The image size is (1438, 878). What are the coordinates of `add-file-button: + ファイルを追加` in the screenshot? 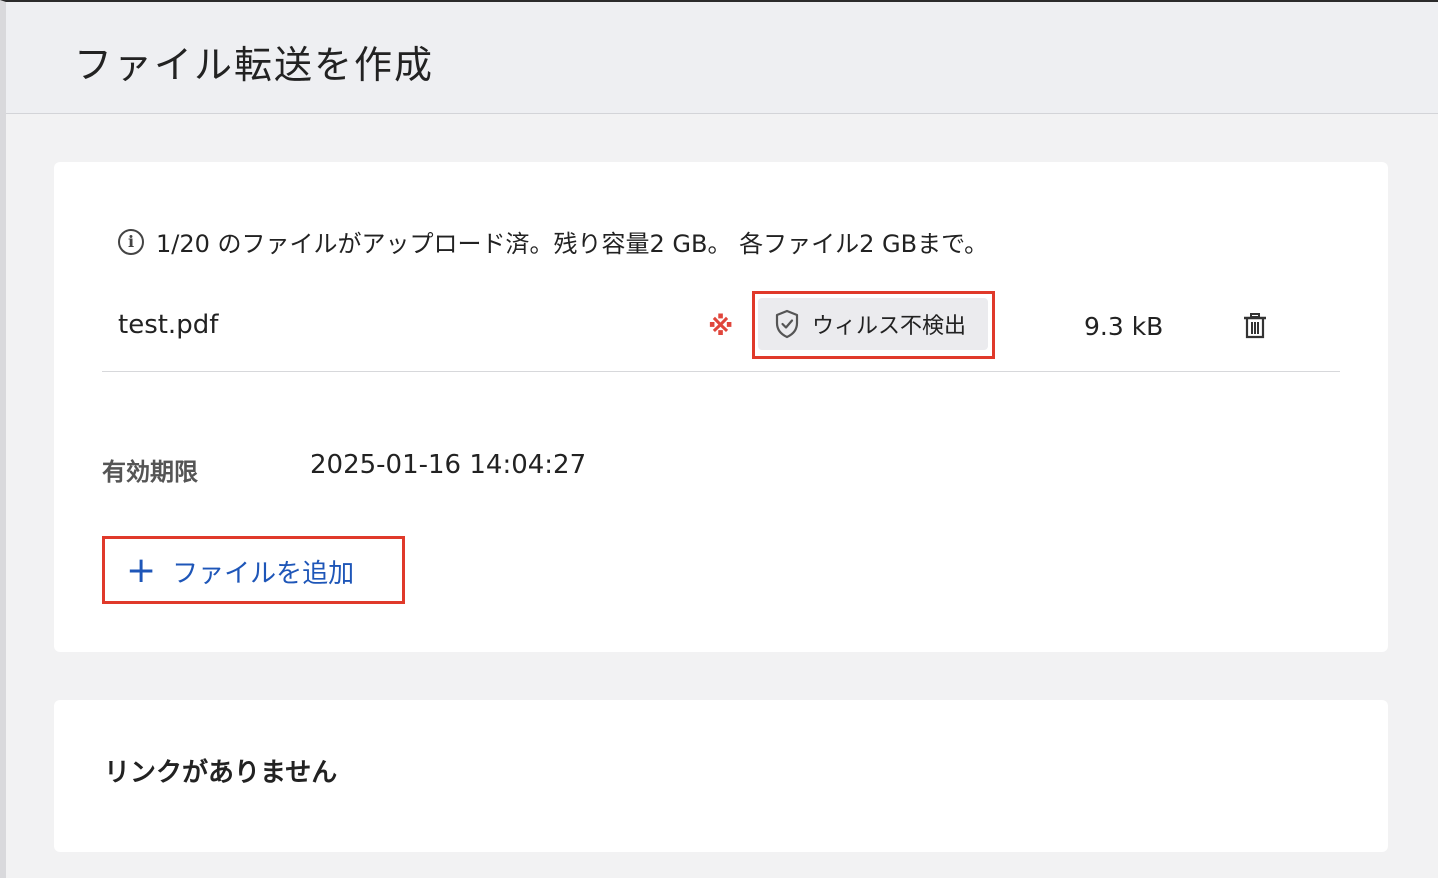 It's located at (240, 571).